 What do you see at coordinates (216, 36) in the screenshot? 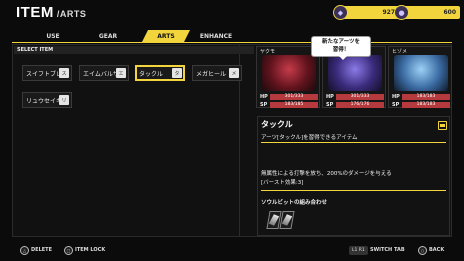
I see `tab-enhance: ENHANCE` at bounding box center [216, 36].